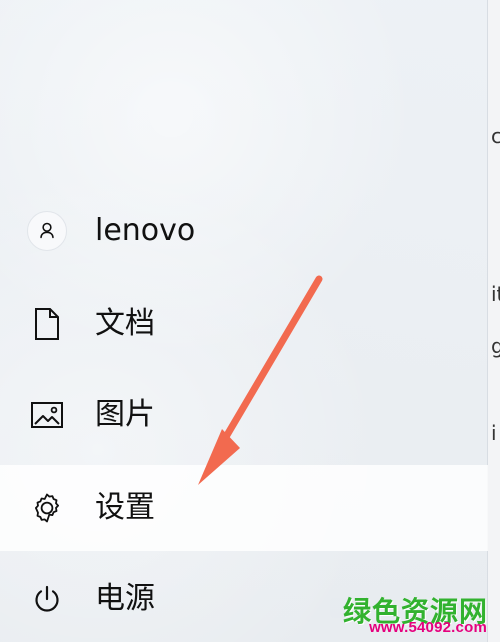  I want to click on menu-item-pictures: 图片, so click(244, 415).